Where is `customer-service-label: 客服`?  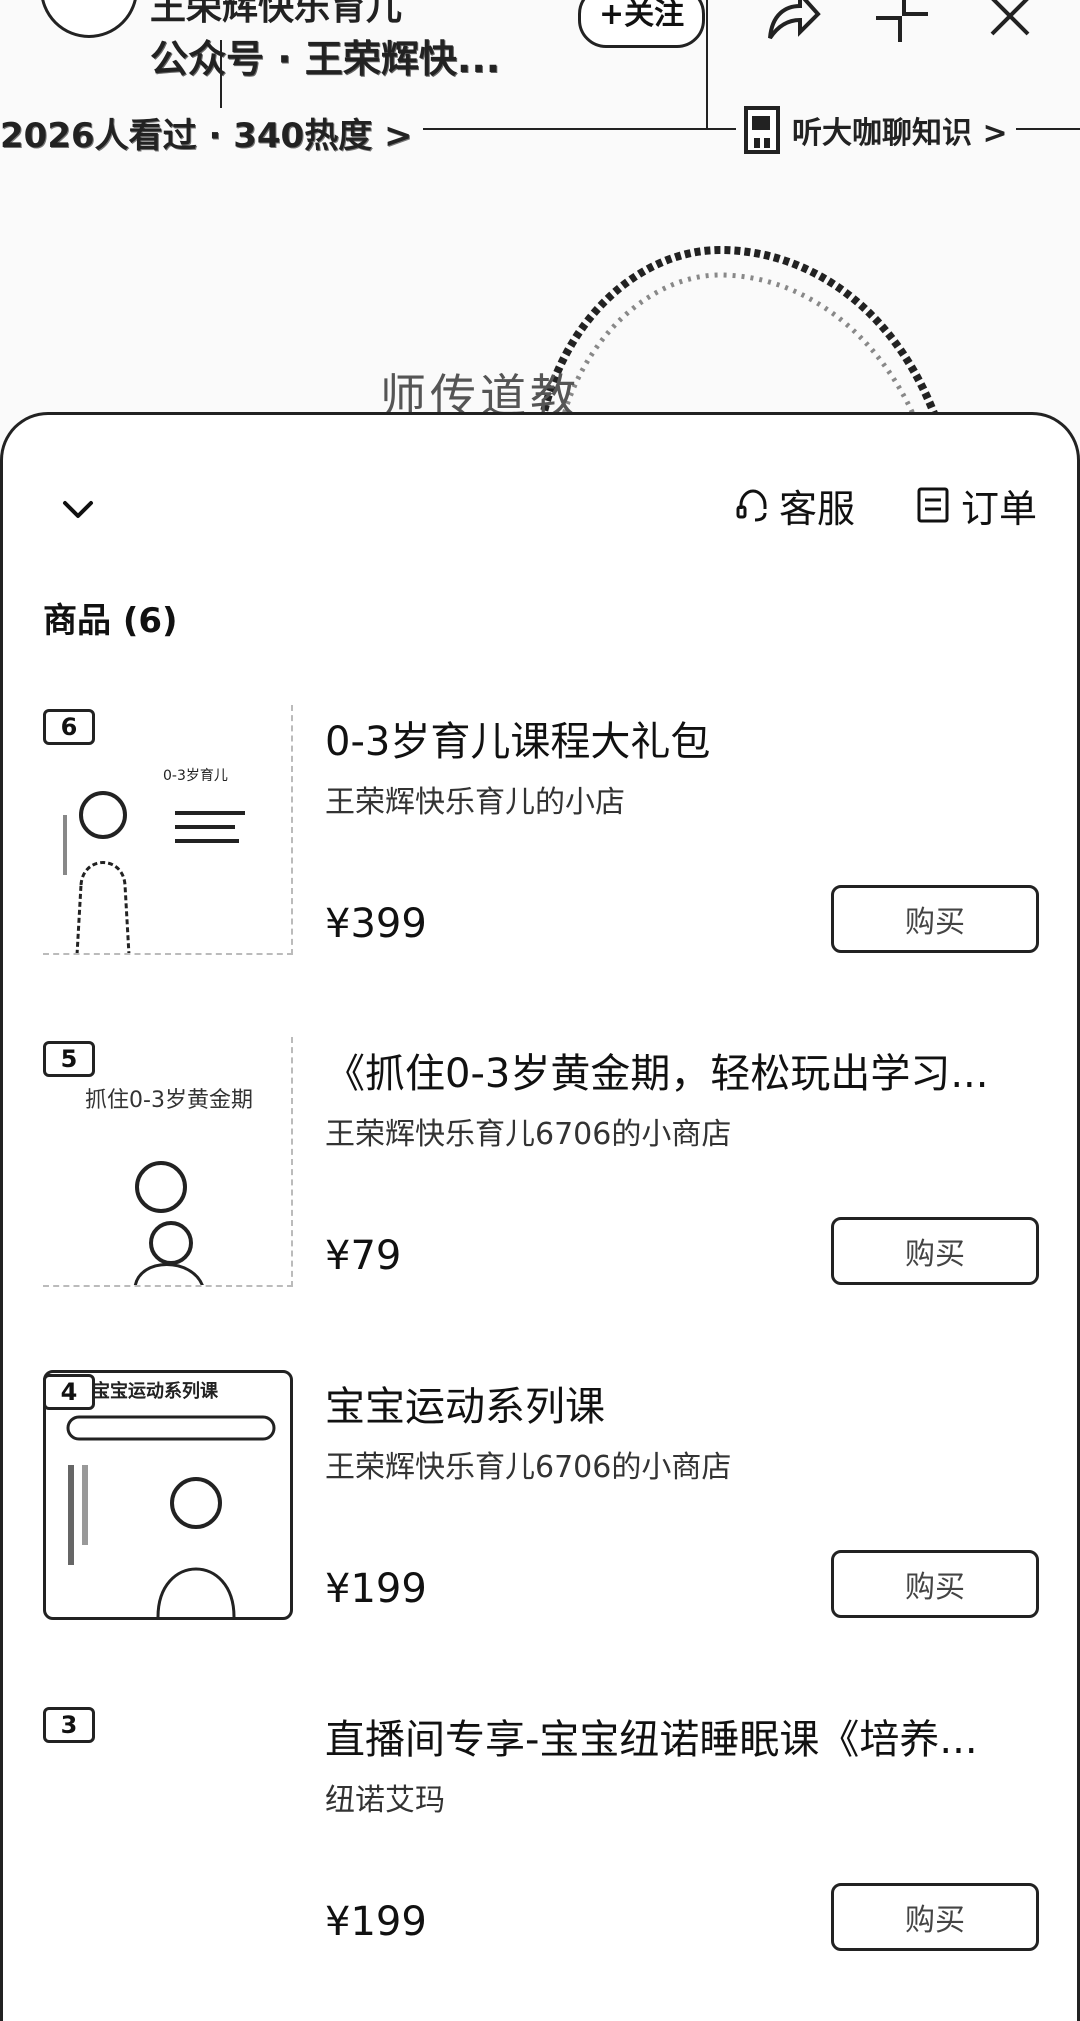
customer-service-label: 客服 is located at coordinates (817, 508).